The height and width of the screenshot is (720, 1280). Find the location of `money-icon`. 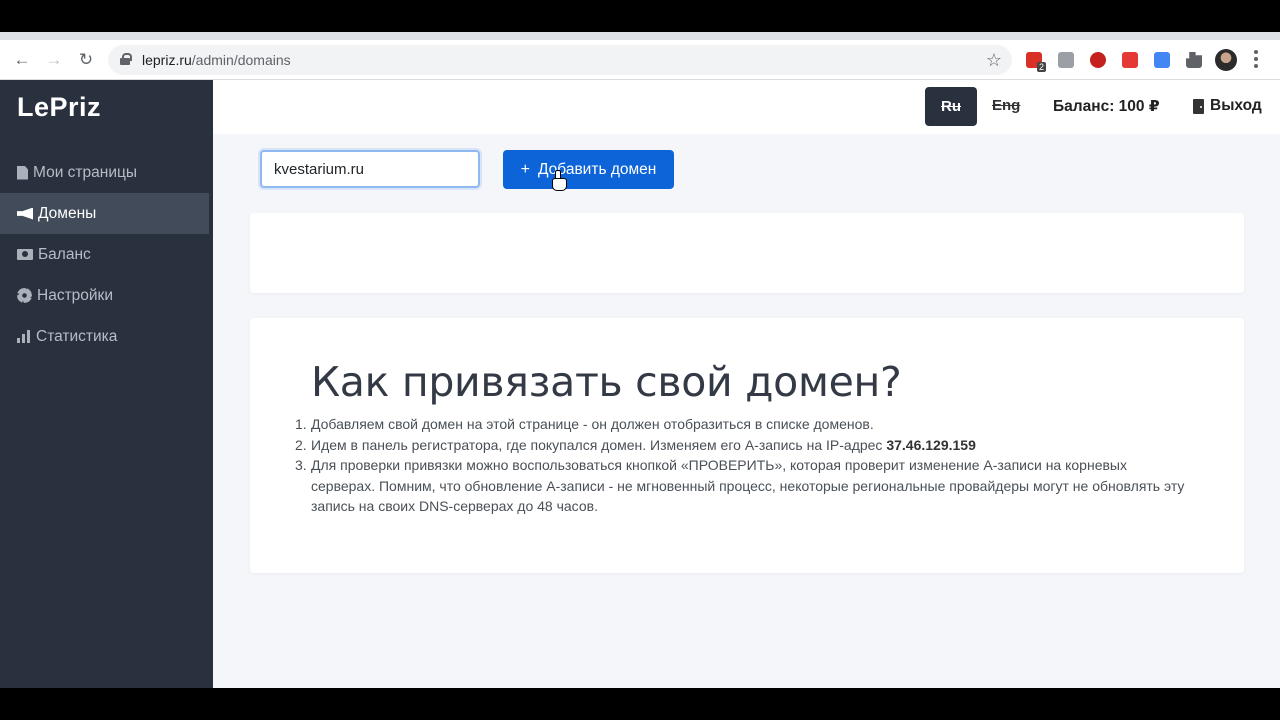

money-icon is located at coordinates (25, 254).